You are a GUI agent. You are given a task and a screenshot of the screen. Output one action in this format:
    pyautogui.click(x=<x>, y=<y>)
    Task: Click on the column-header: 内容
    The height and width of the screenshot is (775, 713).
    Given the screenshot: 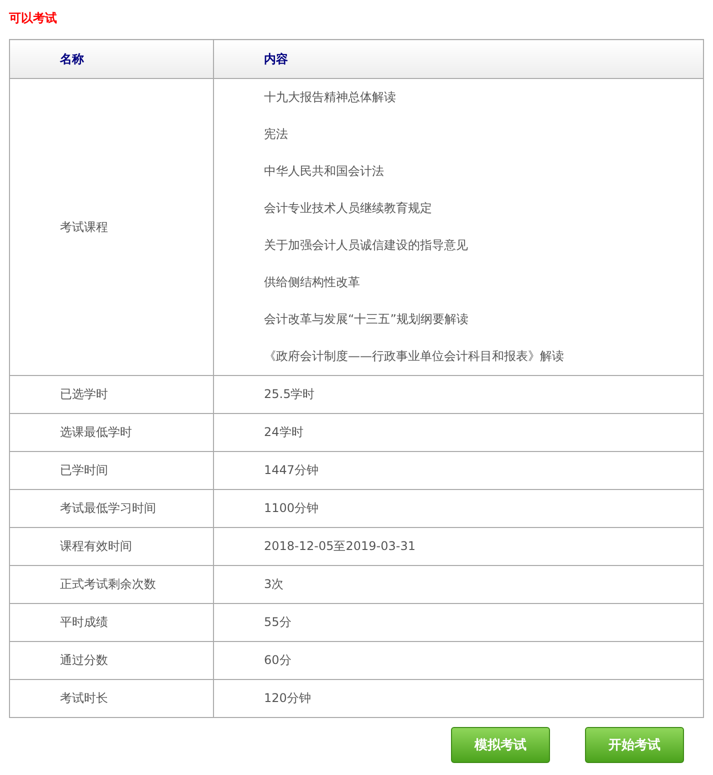 What is the action you would take?
    pyautogui.click(x=459, y=59)
    